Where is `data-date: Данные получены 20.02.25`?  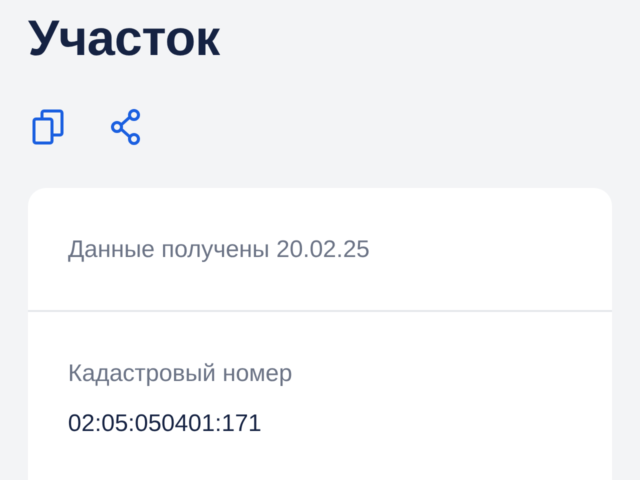 data-date: Данные получены 20.02.25 is located at coordinates (219, 250).